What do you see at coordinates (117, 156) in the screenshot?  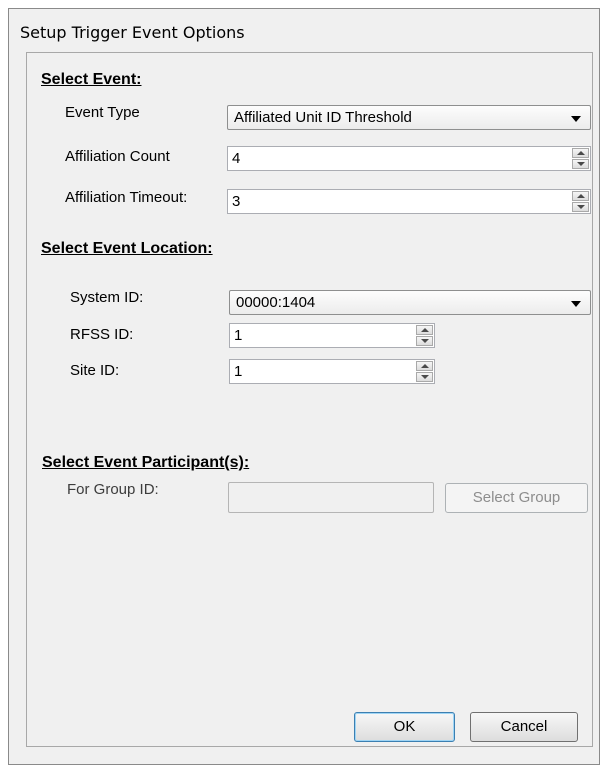 I see `affiliation-count-label: Affiliation Count` at bounding box center [117, 156].